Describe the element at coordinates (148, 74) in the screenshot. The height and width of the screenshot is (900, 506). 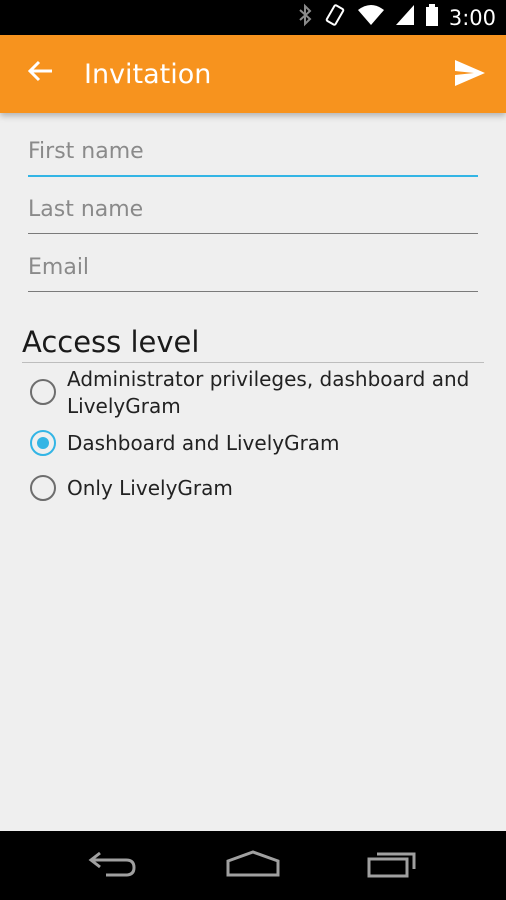
I see `page-title: Invitation` at that location.